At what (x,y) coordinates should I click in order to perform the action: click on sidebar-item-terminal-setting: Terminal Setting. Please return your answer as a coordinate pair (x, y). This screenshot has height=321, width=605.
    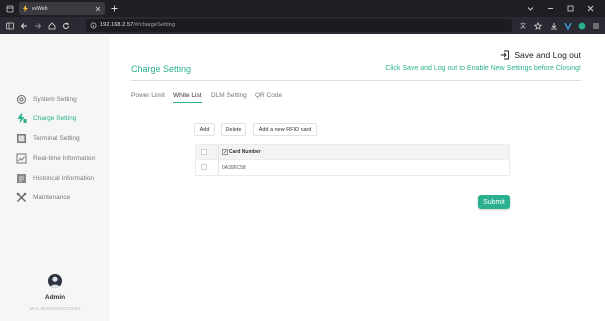
    Looking at the image, I should click on (61, 138).